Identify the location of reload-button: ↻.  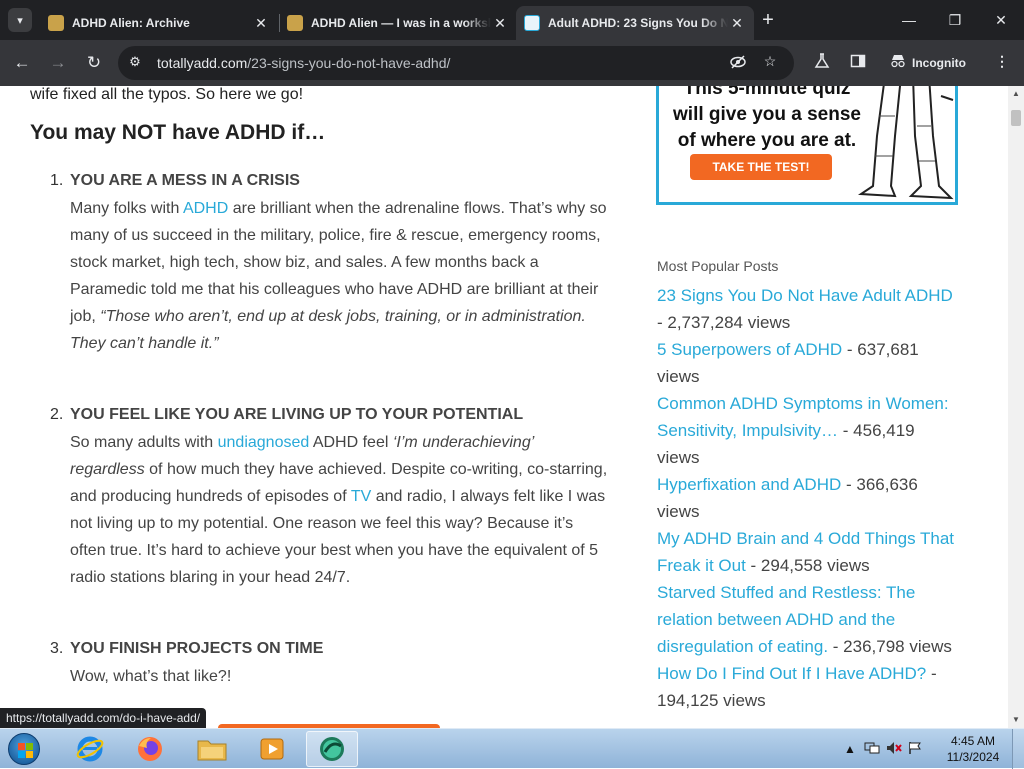
(94, 63).